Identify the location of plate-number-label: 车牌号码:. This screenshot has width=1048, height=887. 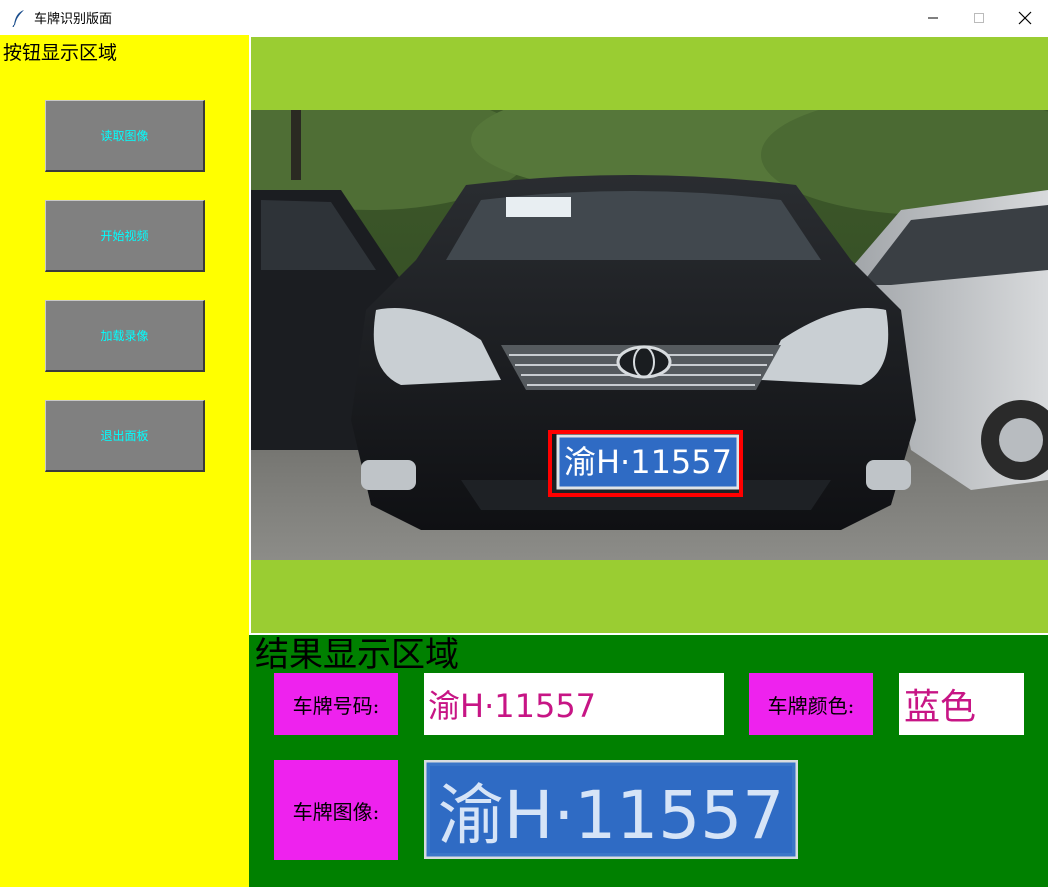
(336, 704).